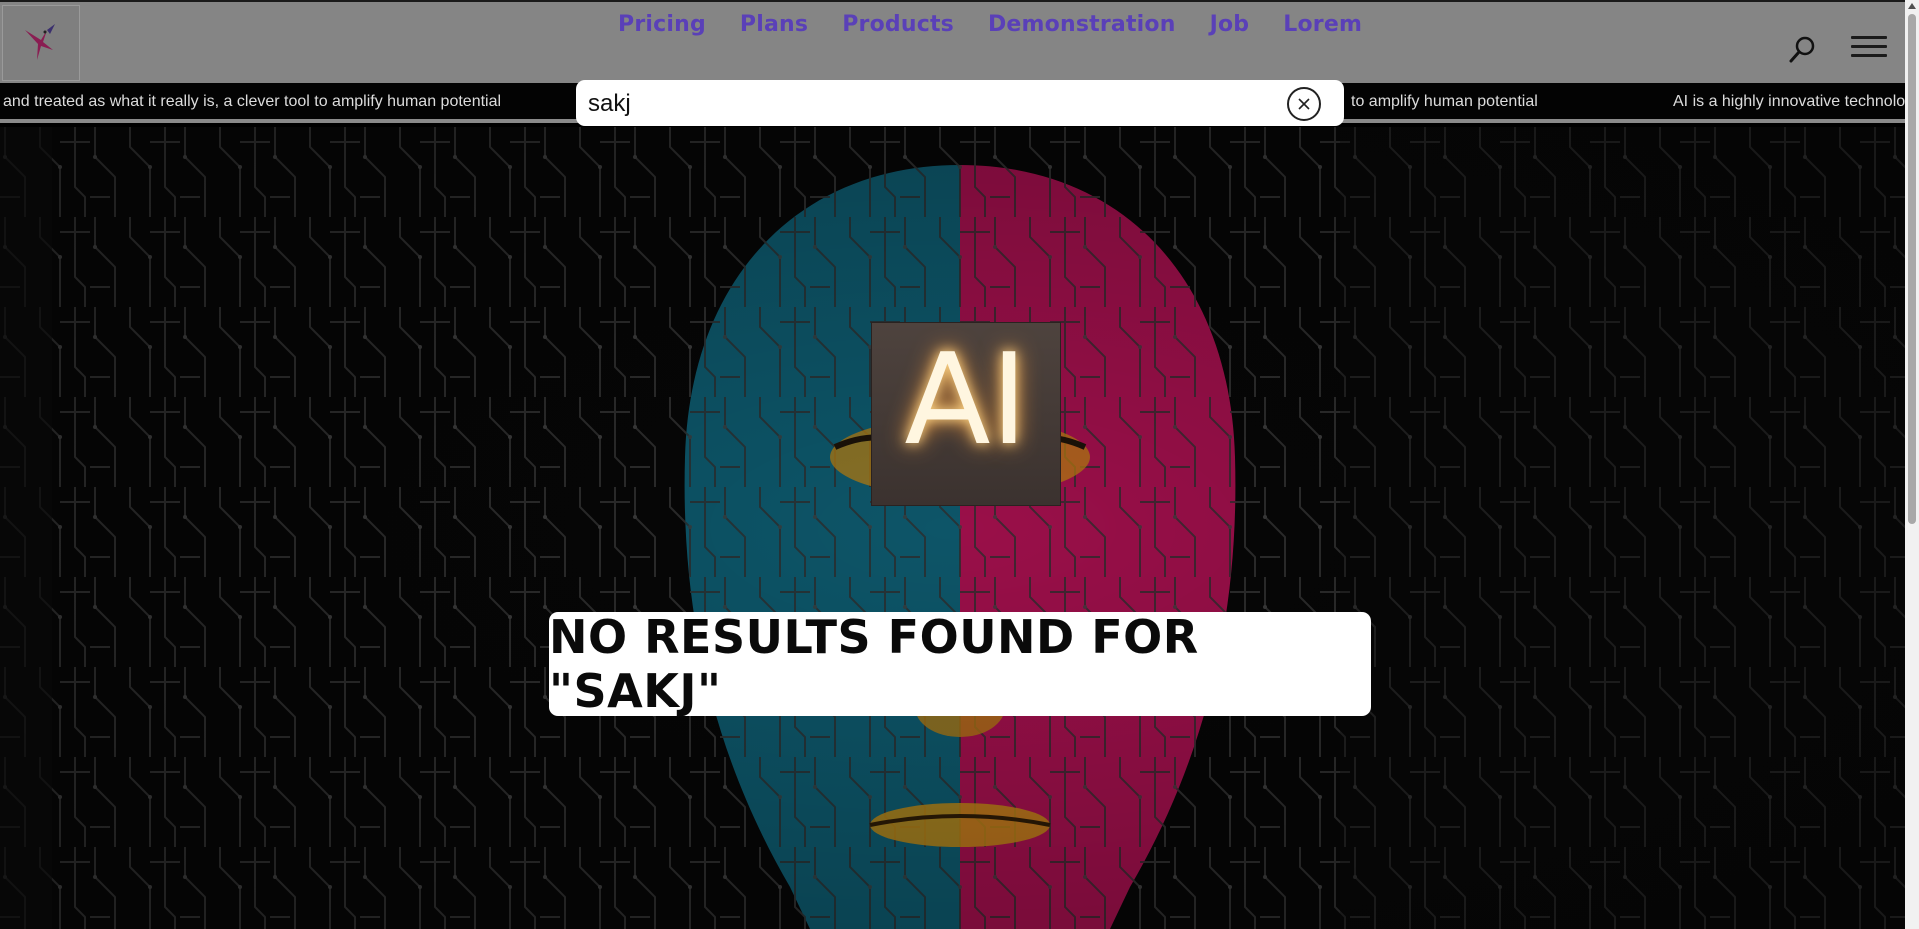 The image size is (1919, 929). Describe the element at coordinates (774, 24) in the screenshot. I see `nav-plans: Plans` at that location.